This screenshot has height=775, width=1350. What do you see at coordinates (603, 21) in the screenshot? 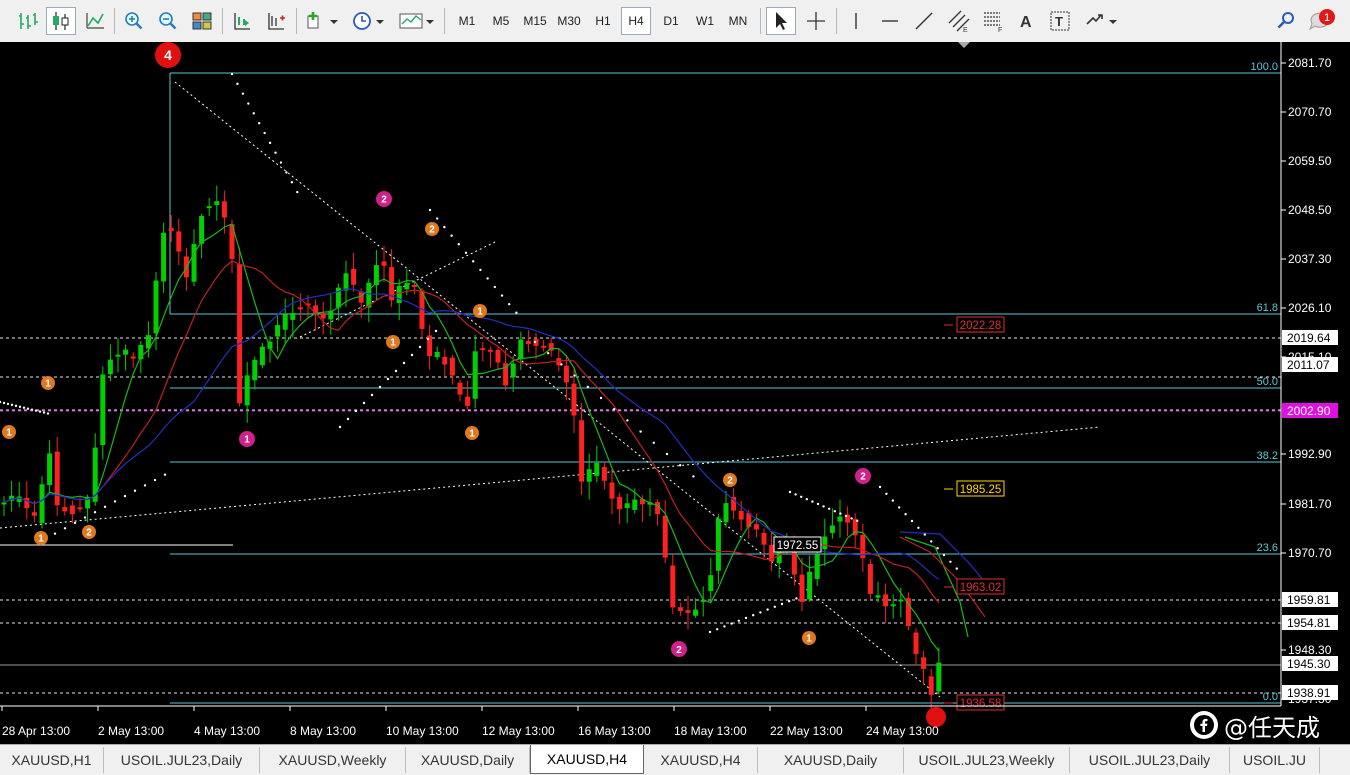
I see `timeframe-h1-button: H1` at bounding box center [603, 21].